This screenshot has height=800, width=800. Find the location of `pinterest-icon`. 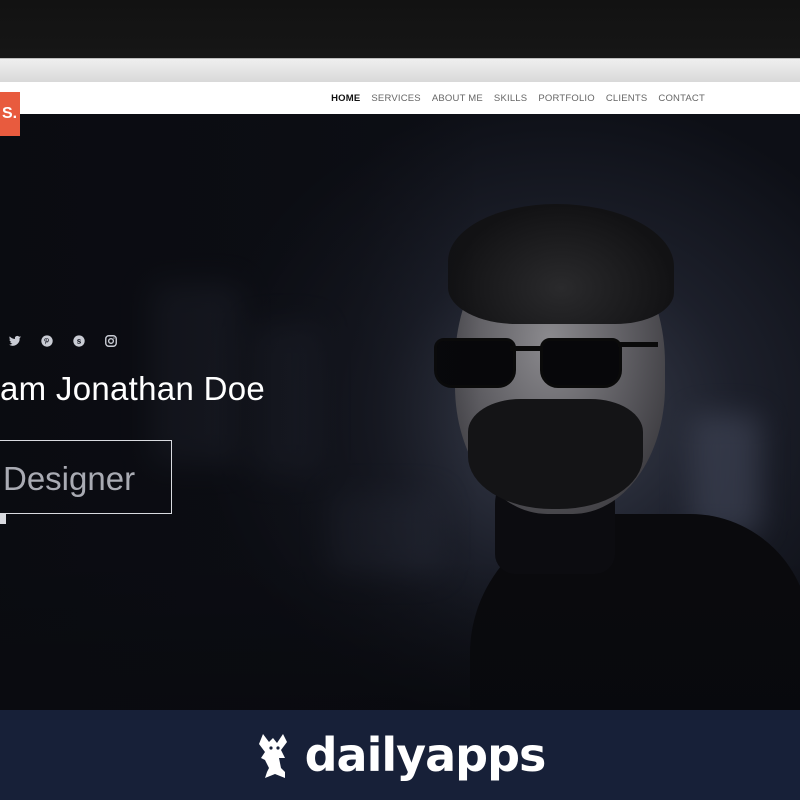

pinterest-icon is located at coordinates (47, 341).